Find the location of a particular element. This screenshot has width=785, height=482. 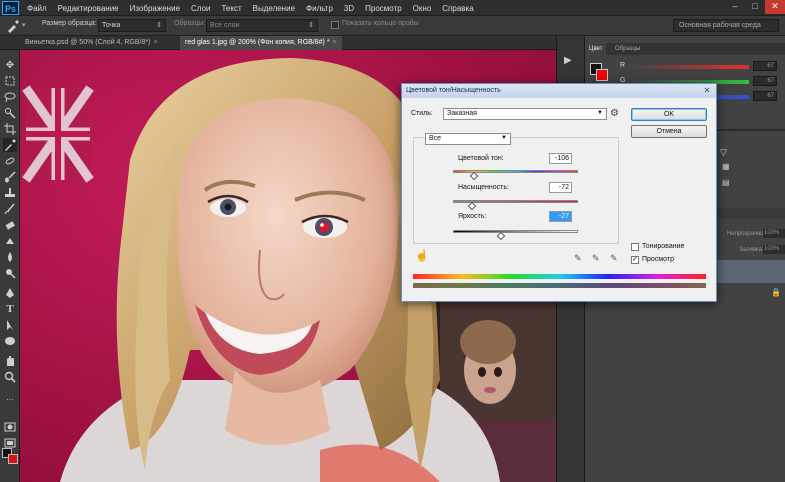

eyedropper-plus-icon: ✎ is located at coordinates (596, 258).